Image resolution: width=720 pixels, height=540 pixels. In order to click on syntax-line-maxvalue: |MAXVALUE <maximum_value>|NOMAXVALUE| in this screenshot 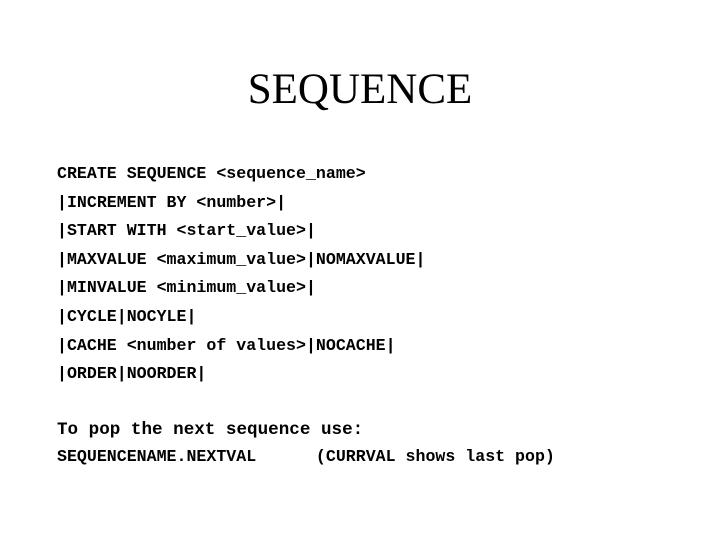, I will do `click(241, 259)`.